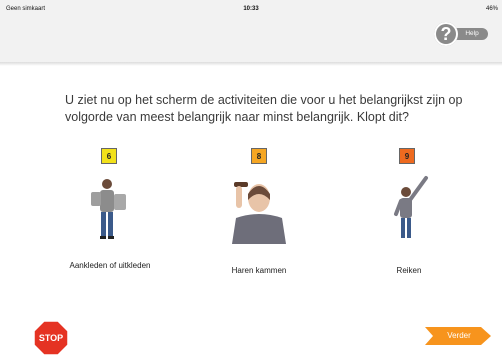  Describe the element at coordinates (409, 209) in the screenshot. I see `activity-photo-reaching` at that location.